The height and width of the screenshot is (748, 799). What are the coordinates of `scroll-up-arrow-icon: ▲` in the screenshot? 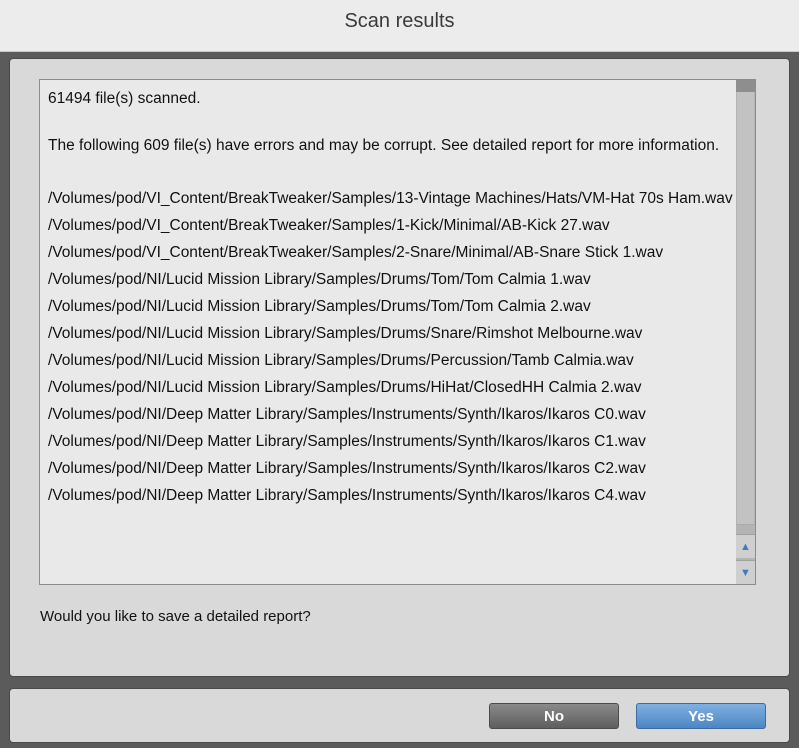 It's located at (745, 547).